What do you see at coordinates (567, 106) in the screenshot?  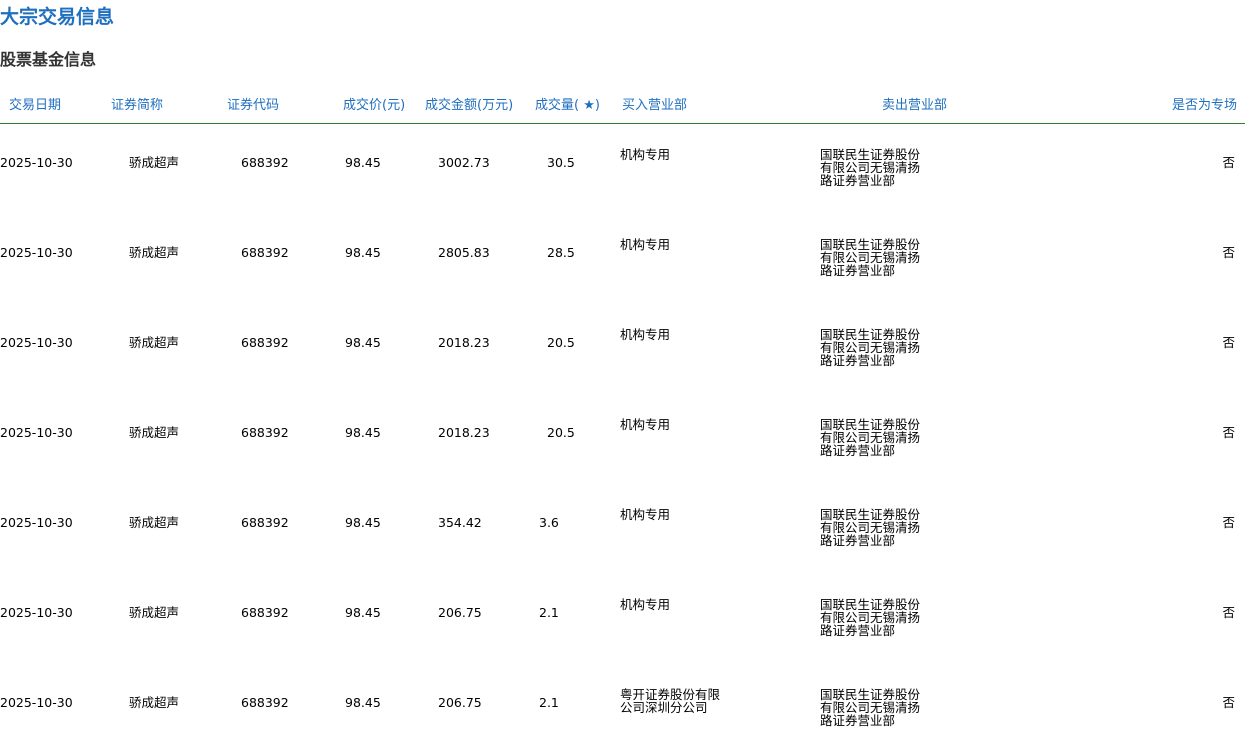 I see `header-volume: 成交量( ★)` at bounding box center [567, 106].